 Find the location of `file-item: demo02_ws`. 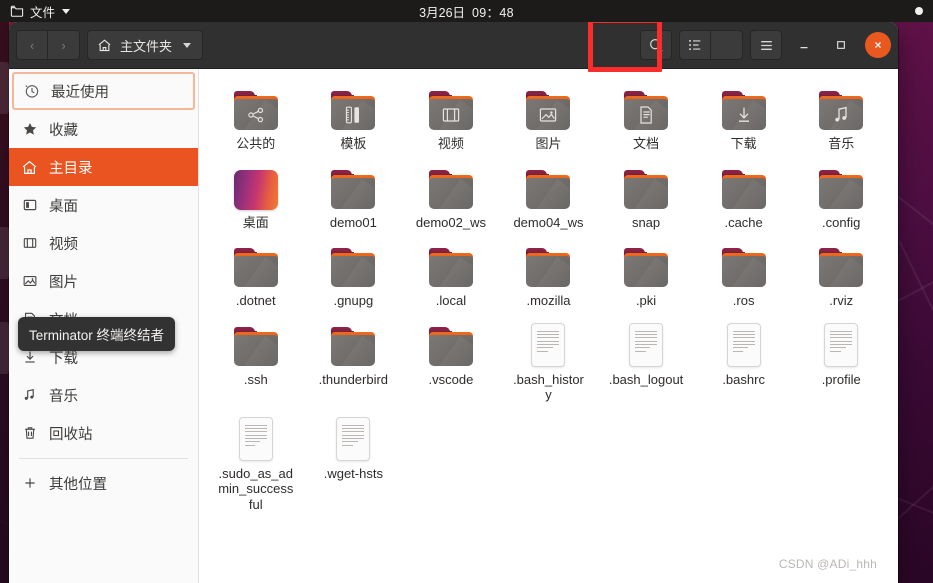

file-item: demo02_ws is located at coordinates (451, 195).